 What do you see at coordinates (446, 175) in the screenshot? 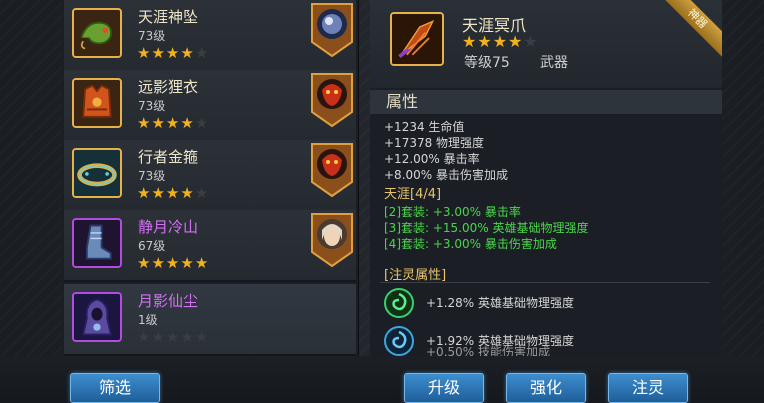
I see `stat-line: +8.00% 暴击伤害加成` at bounding box center [446, 175].